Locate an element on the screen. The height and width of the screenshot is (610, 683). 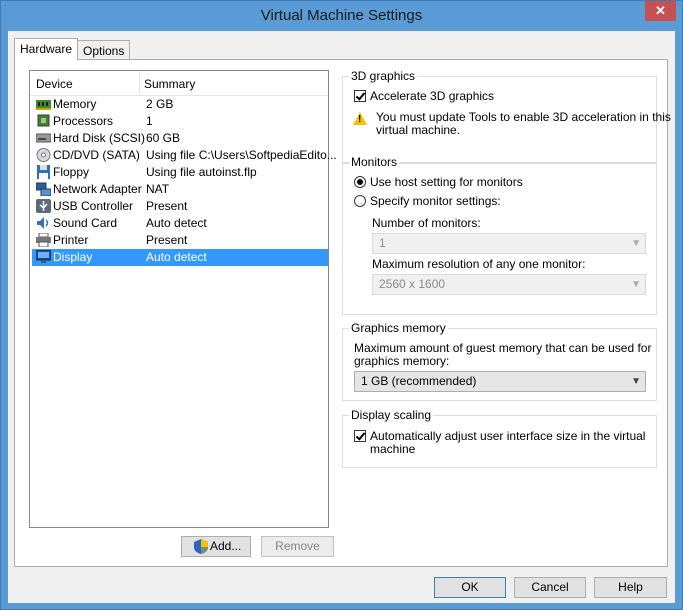
device-row-sound-card: Sound Card Auto detect is located at coordinates (180, 223).